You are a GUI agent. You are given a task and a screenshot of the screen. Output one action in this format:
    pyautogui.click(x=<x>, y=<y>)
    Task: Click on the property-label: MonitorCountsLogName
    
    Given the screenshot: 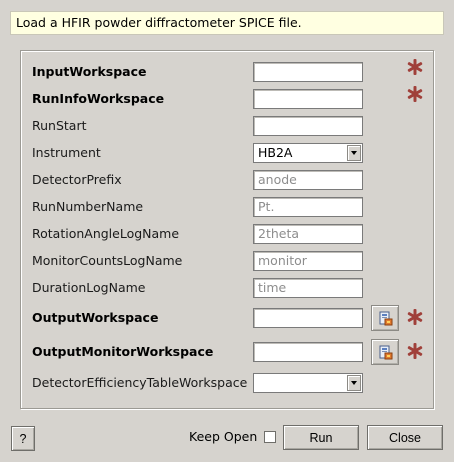 What is the action you would take?
    pyautogui.click(x=107, y=260)
    